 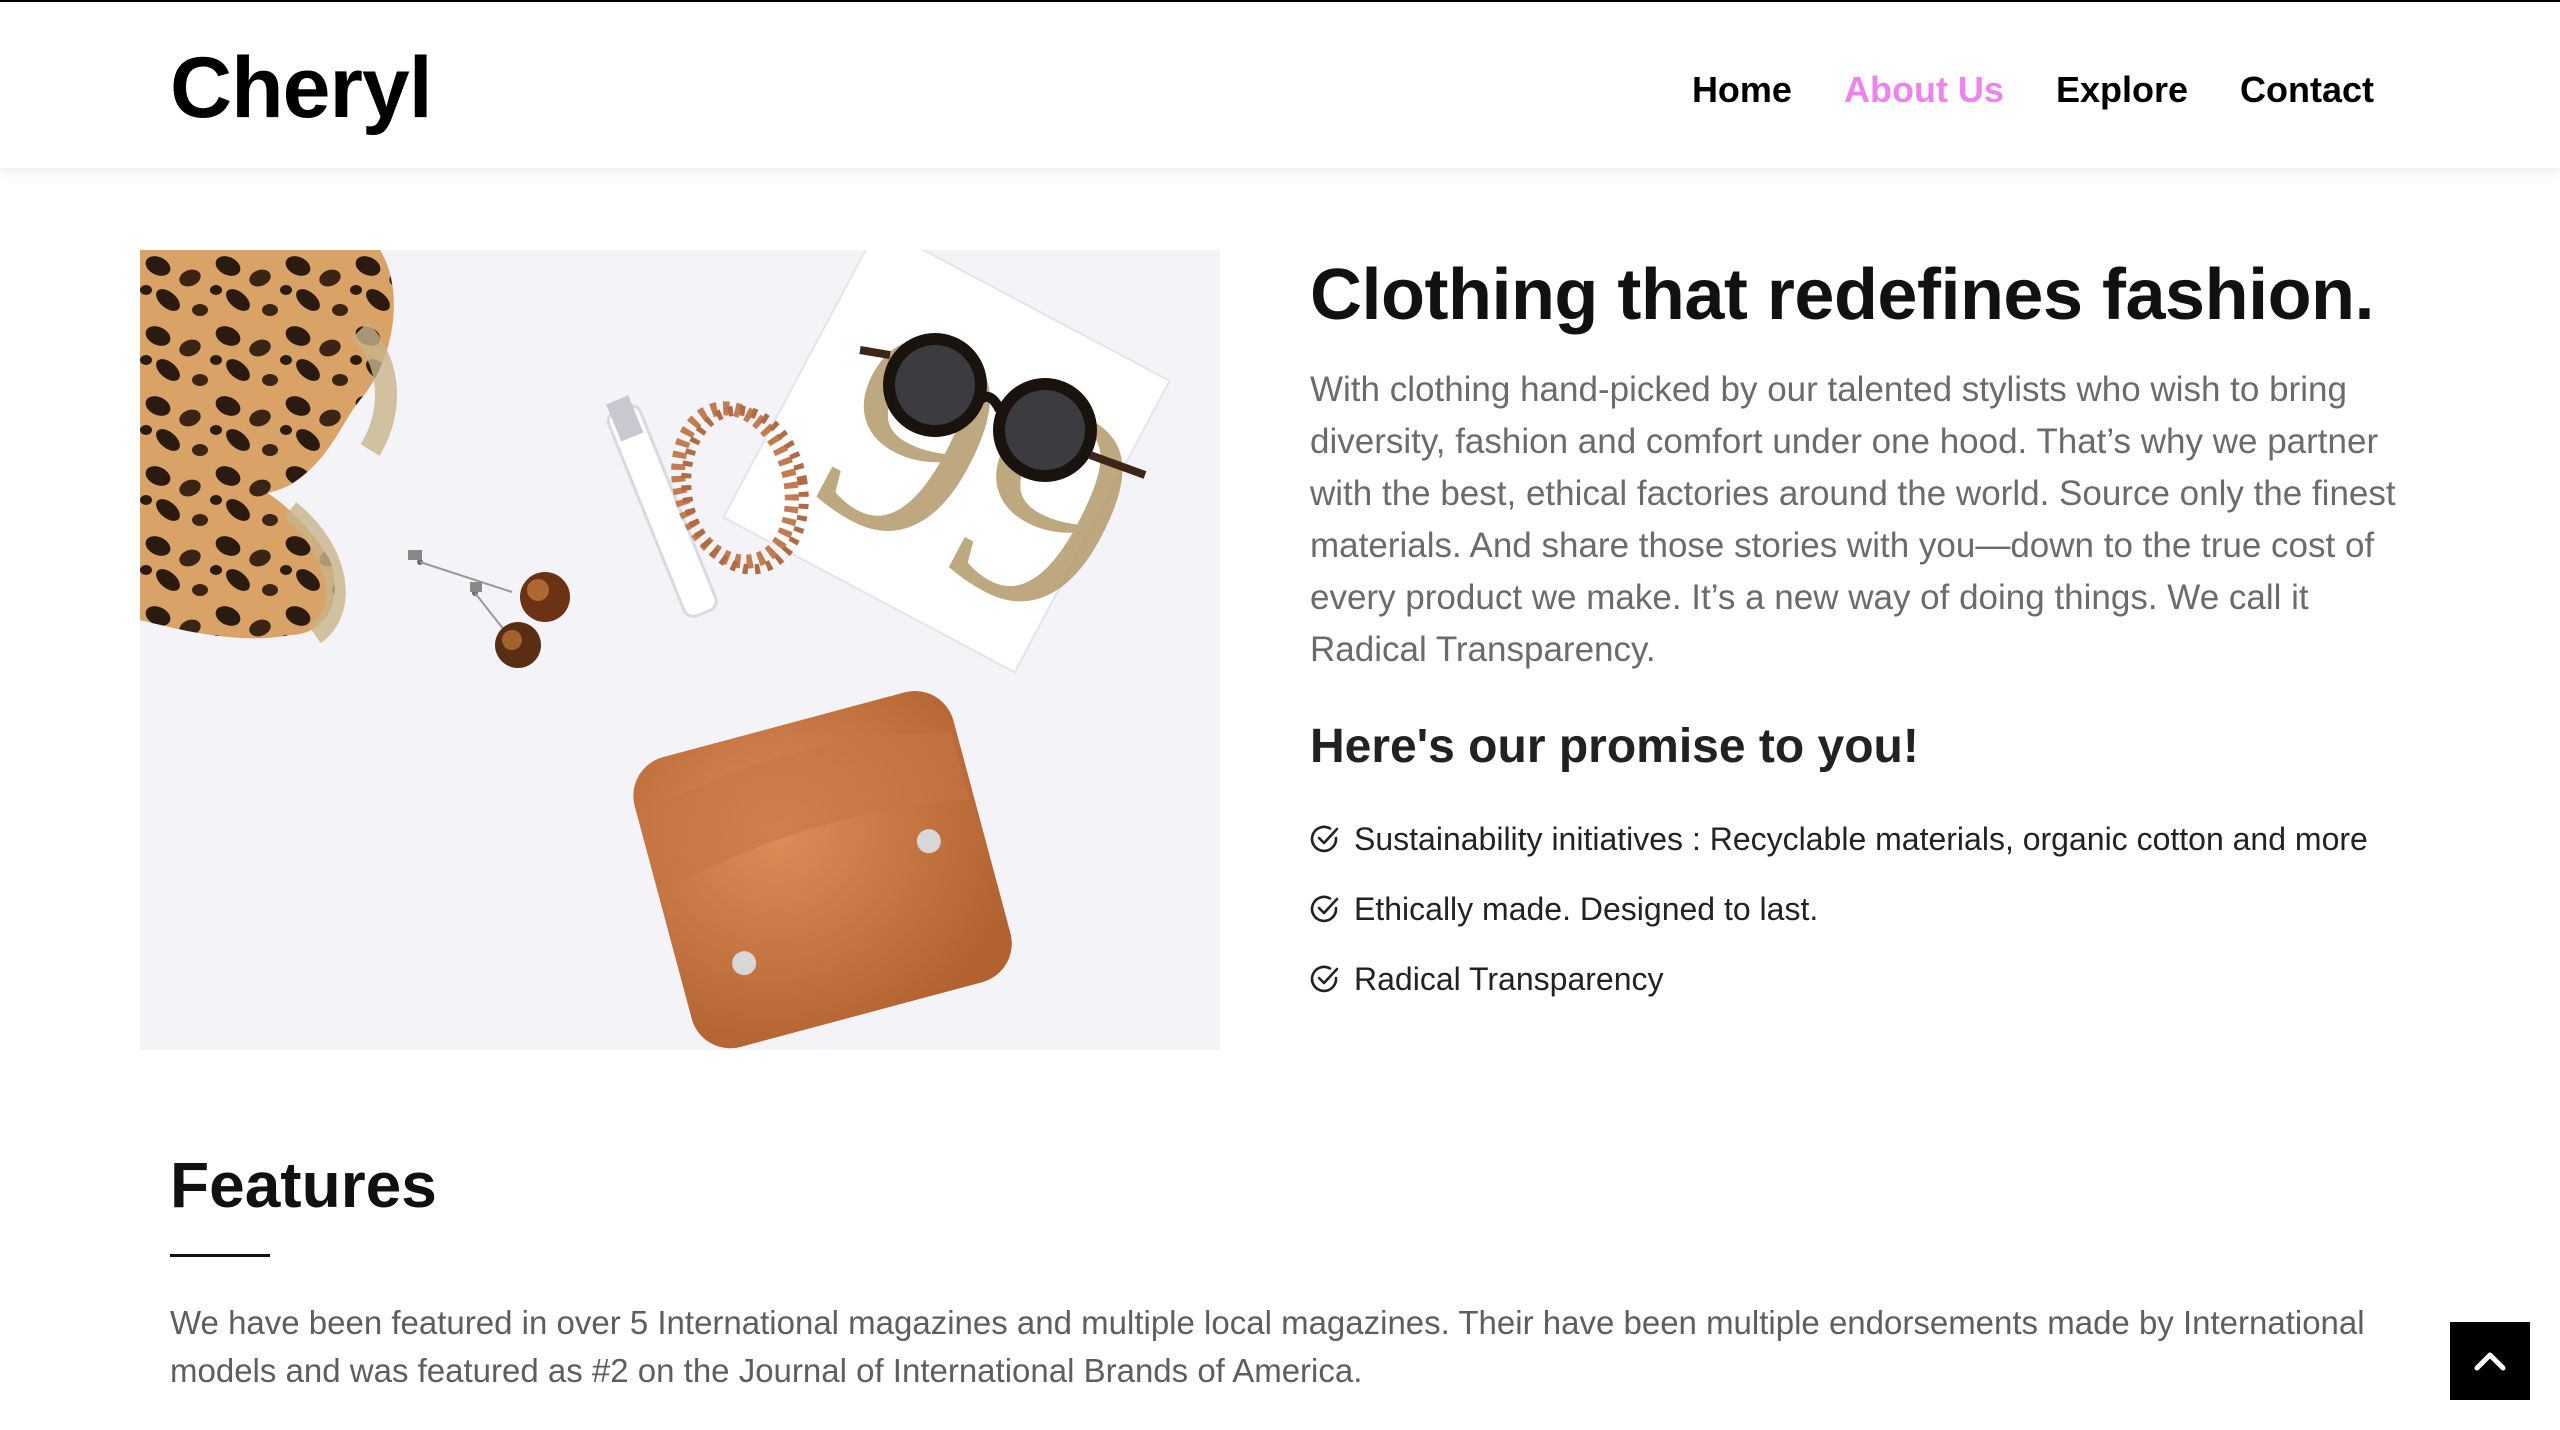 I want to click on nav-contact-link: Contact, so click(x=2307, y=90).